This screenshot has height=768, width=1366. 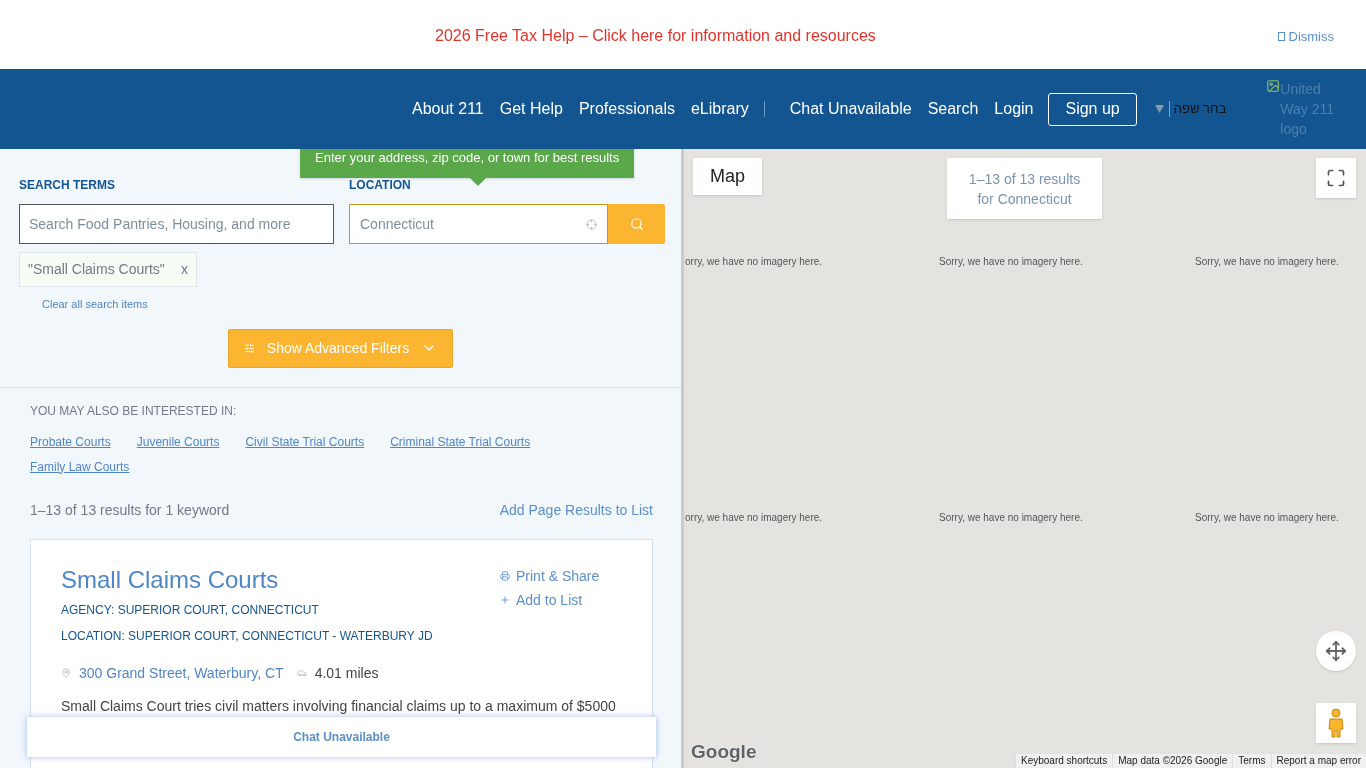 I want to click on fullscreen-button, so click(x=1336, y=178).